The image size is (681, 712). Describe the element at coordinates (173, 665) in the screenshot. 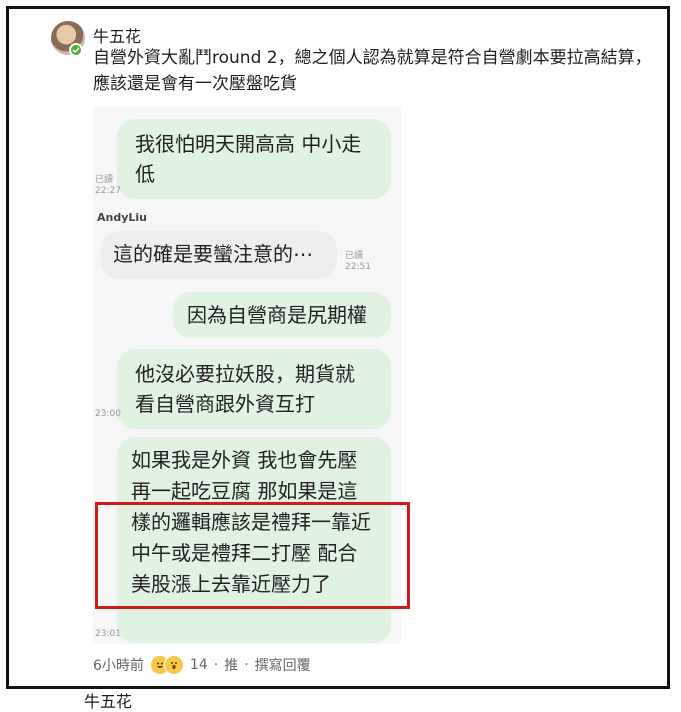

I see `wow-reaction-icon` at that location.